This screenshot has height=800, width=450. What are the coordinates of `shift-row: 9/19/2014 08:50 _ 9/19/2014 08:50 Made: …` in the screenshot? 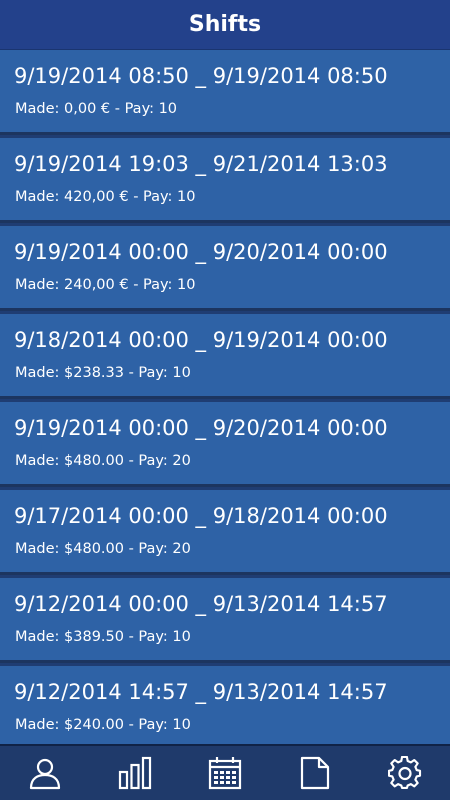 It's located at (225, 92).